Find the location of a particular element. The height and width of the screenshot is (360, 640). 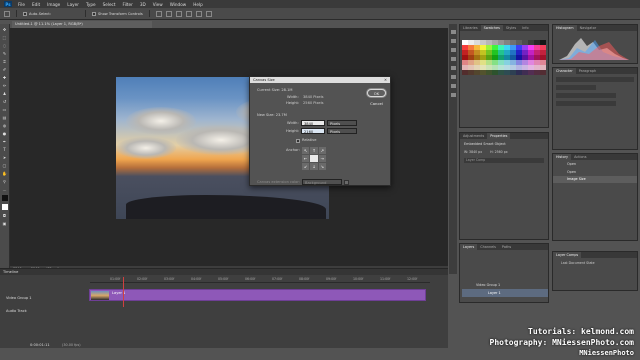

tab-info: Info is located at coordinates (525, 28).